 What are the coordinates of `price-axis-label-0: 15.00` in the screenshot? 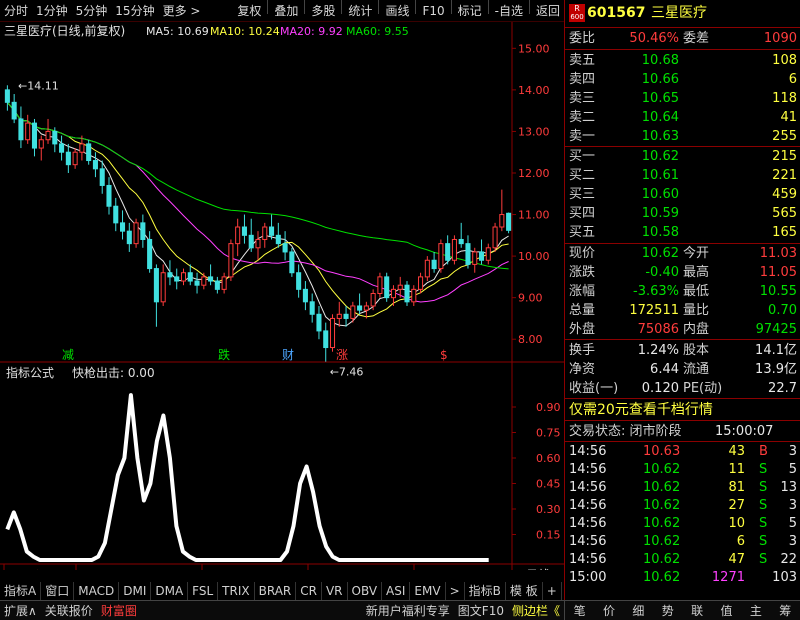 It's located at (534, 48).